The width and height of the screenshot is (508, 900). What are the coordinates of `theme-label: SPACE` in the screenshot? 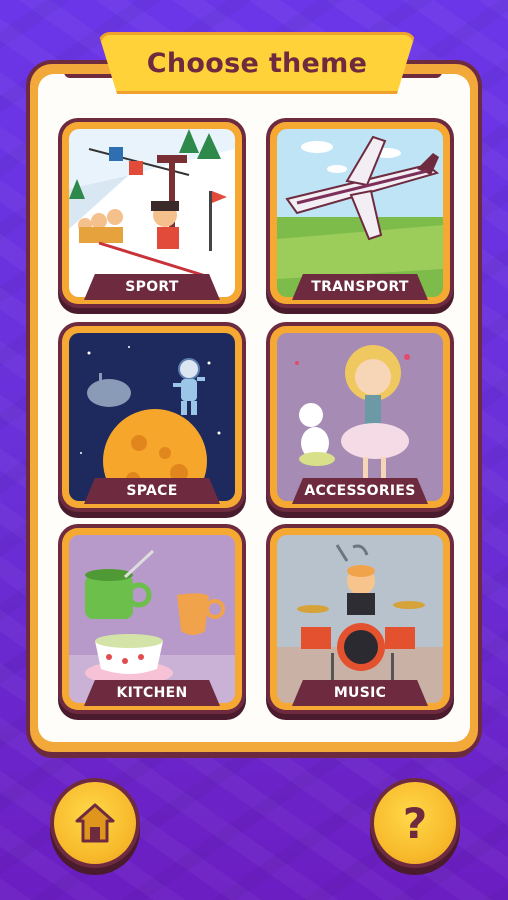 It's located at (152, 491).